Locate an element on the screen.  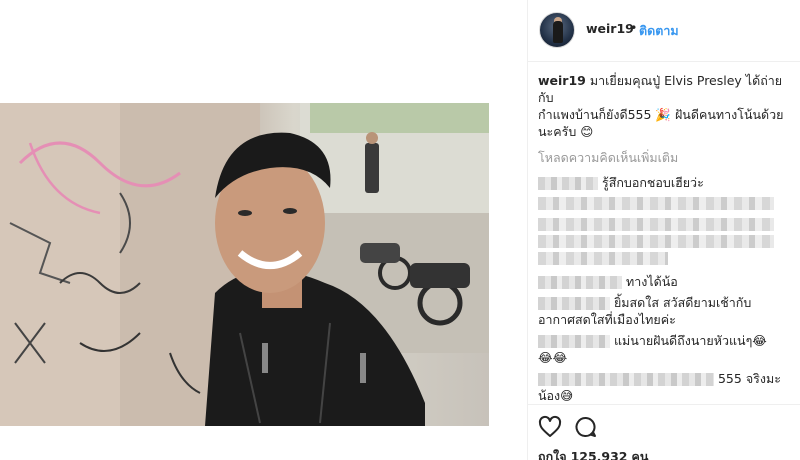
load-more-comments: โหลดความคิดเห็นเพิ่มเติม is located at coordinates (667, 158).